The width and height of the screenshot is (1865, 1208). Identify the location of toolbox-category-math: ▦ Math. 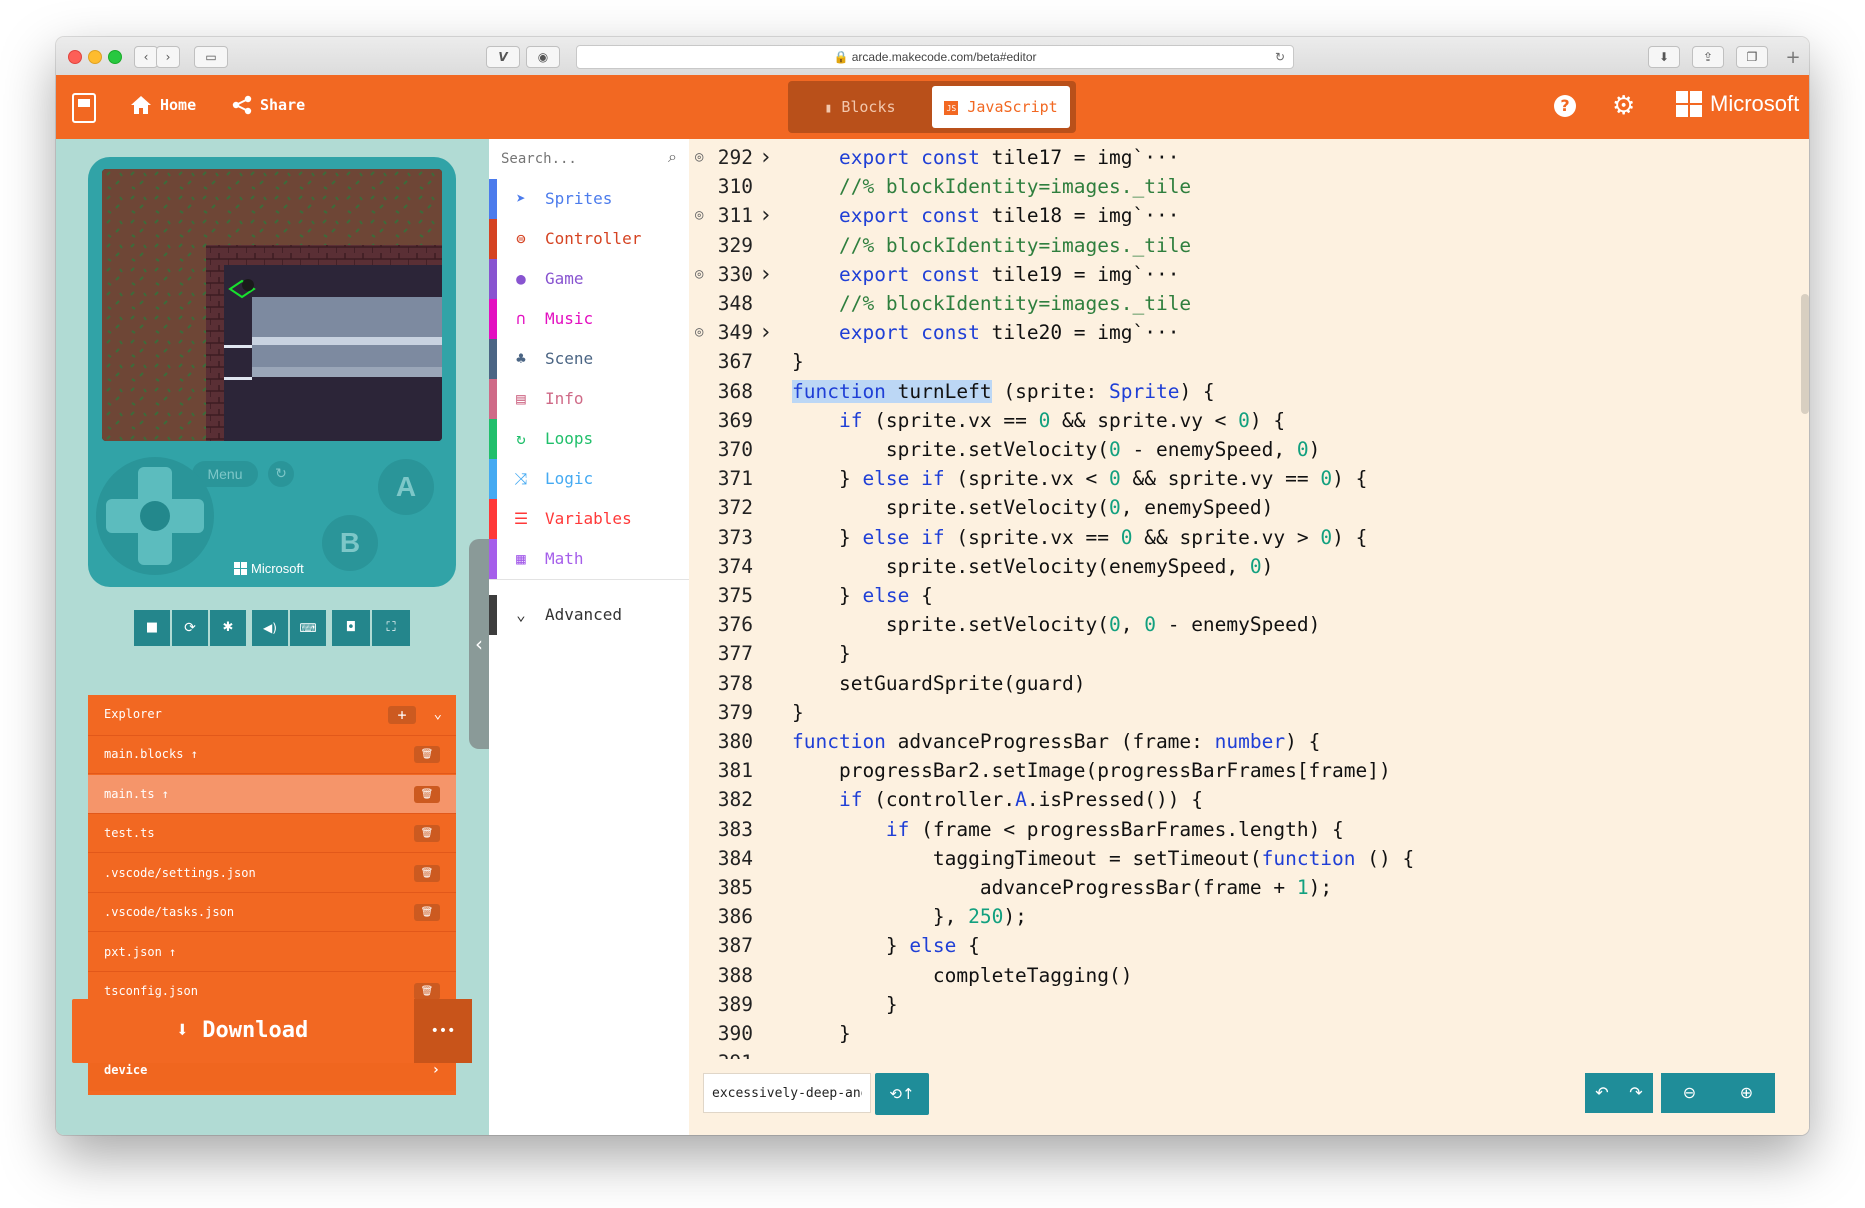
(589, 559).